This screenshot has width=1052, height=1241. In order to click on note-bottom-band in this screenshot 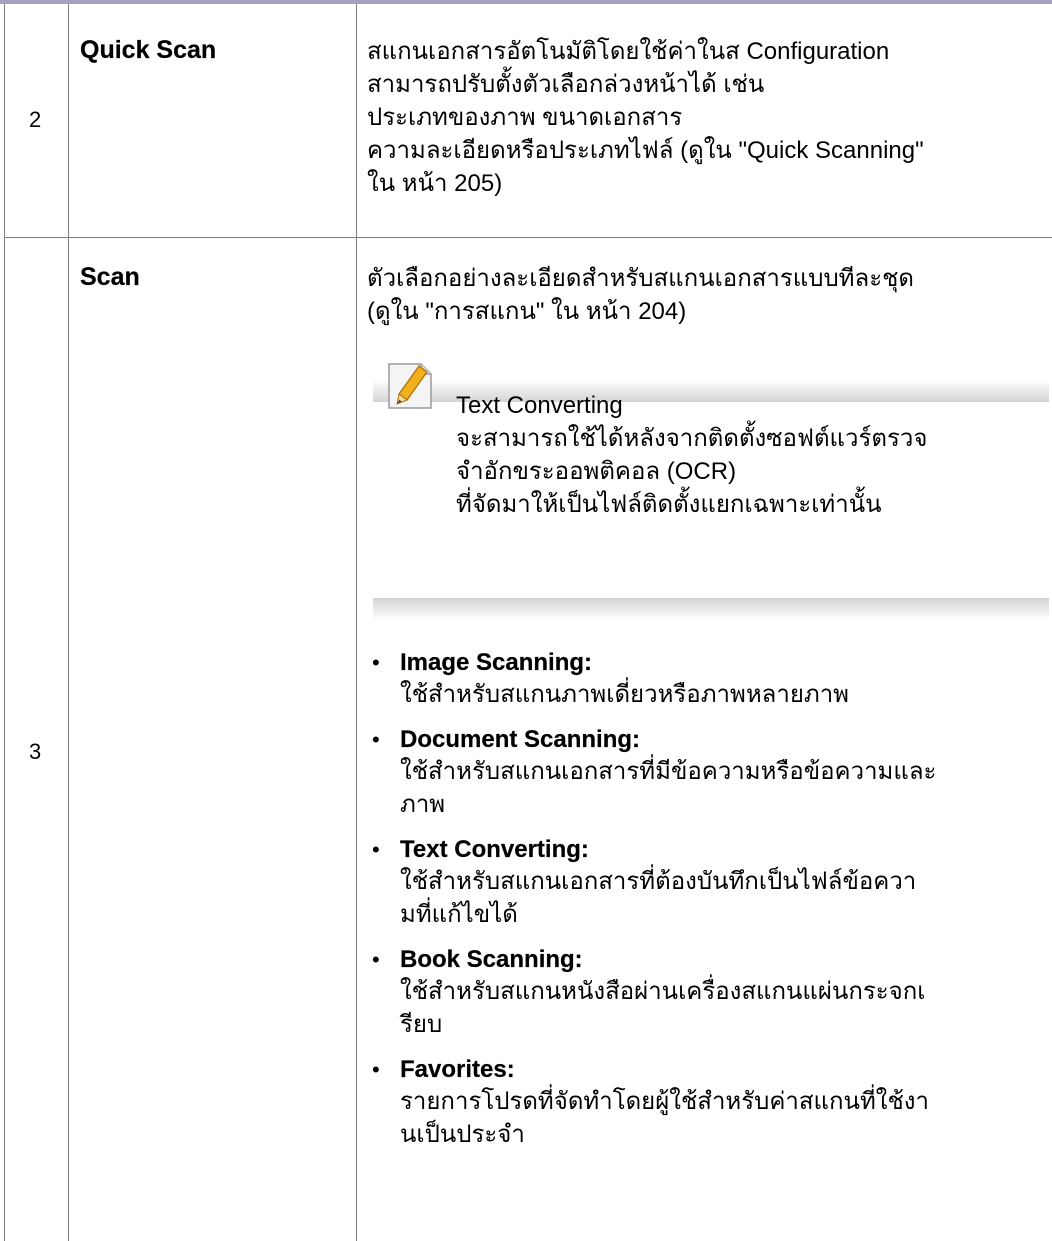, I will do `click(711, 609)`.